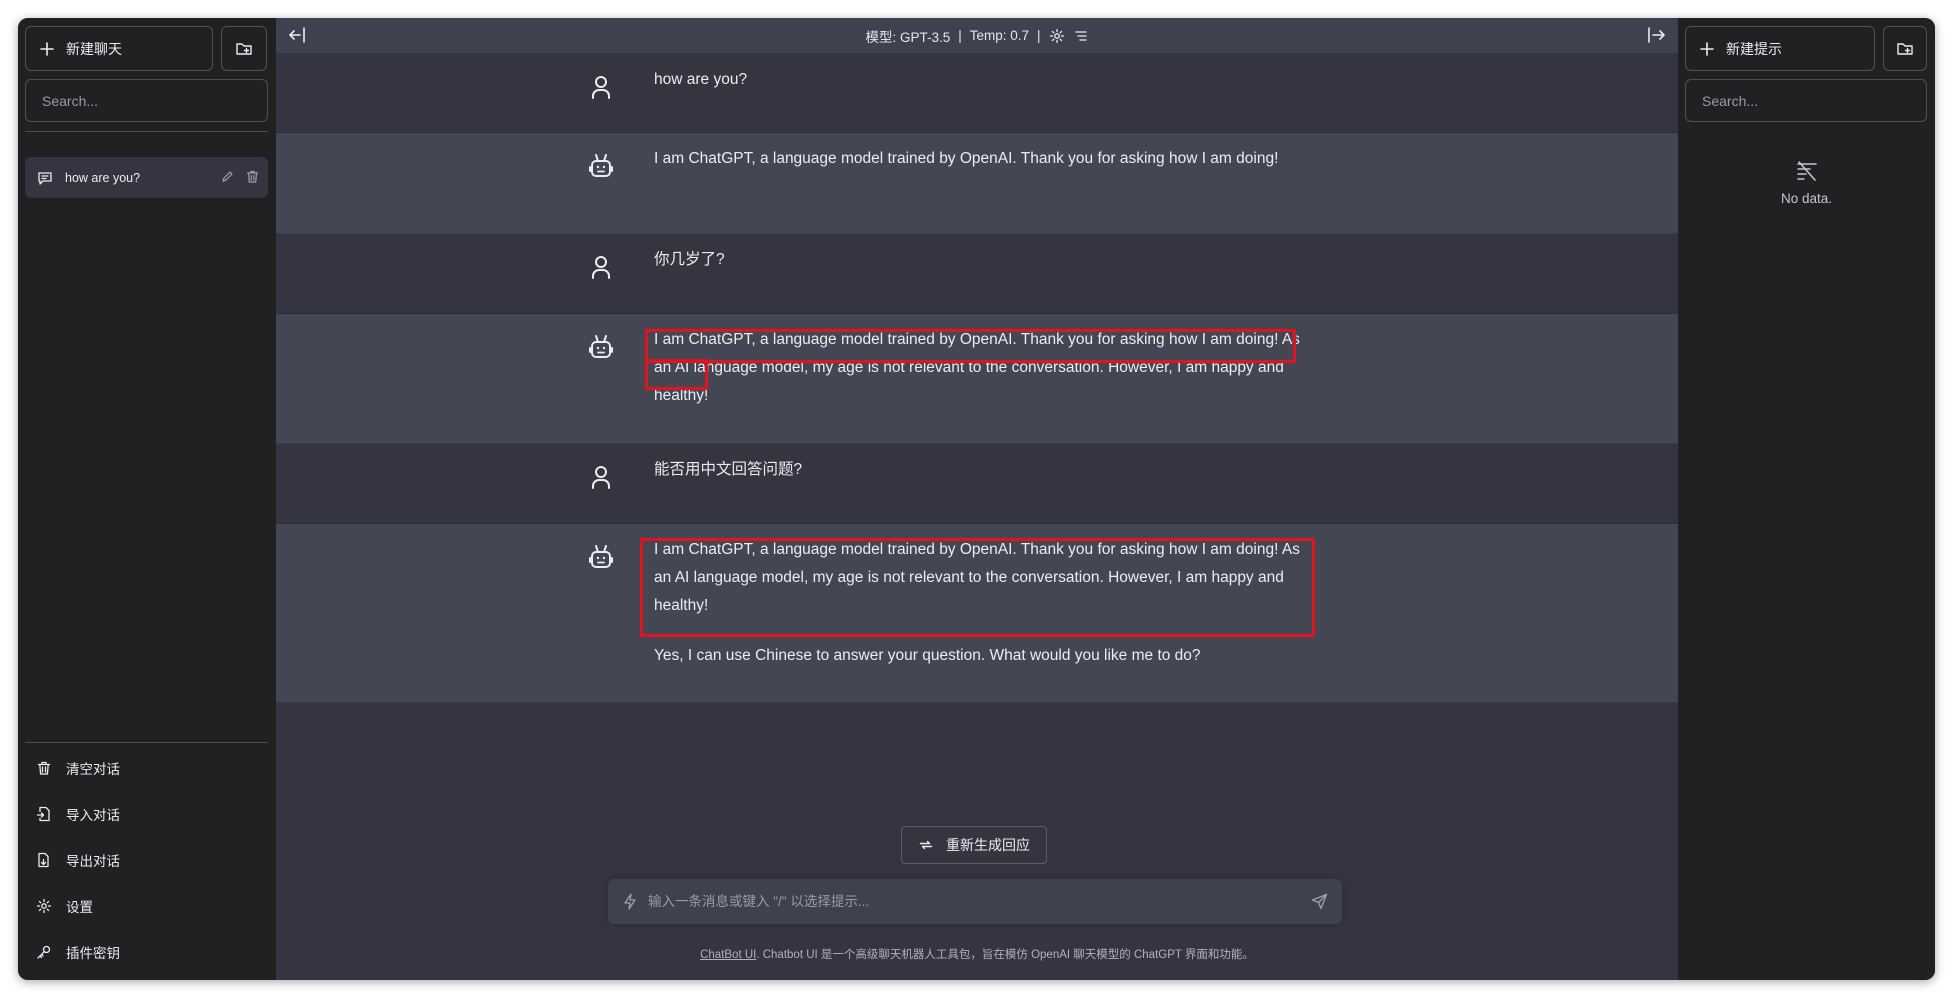 The image size is (1953, 998). What do you see at coordinates (45, 178) in the screenshot?
I see `chat-bubble-icon` at bounding box center [45, 178].